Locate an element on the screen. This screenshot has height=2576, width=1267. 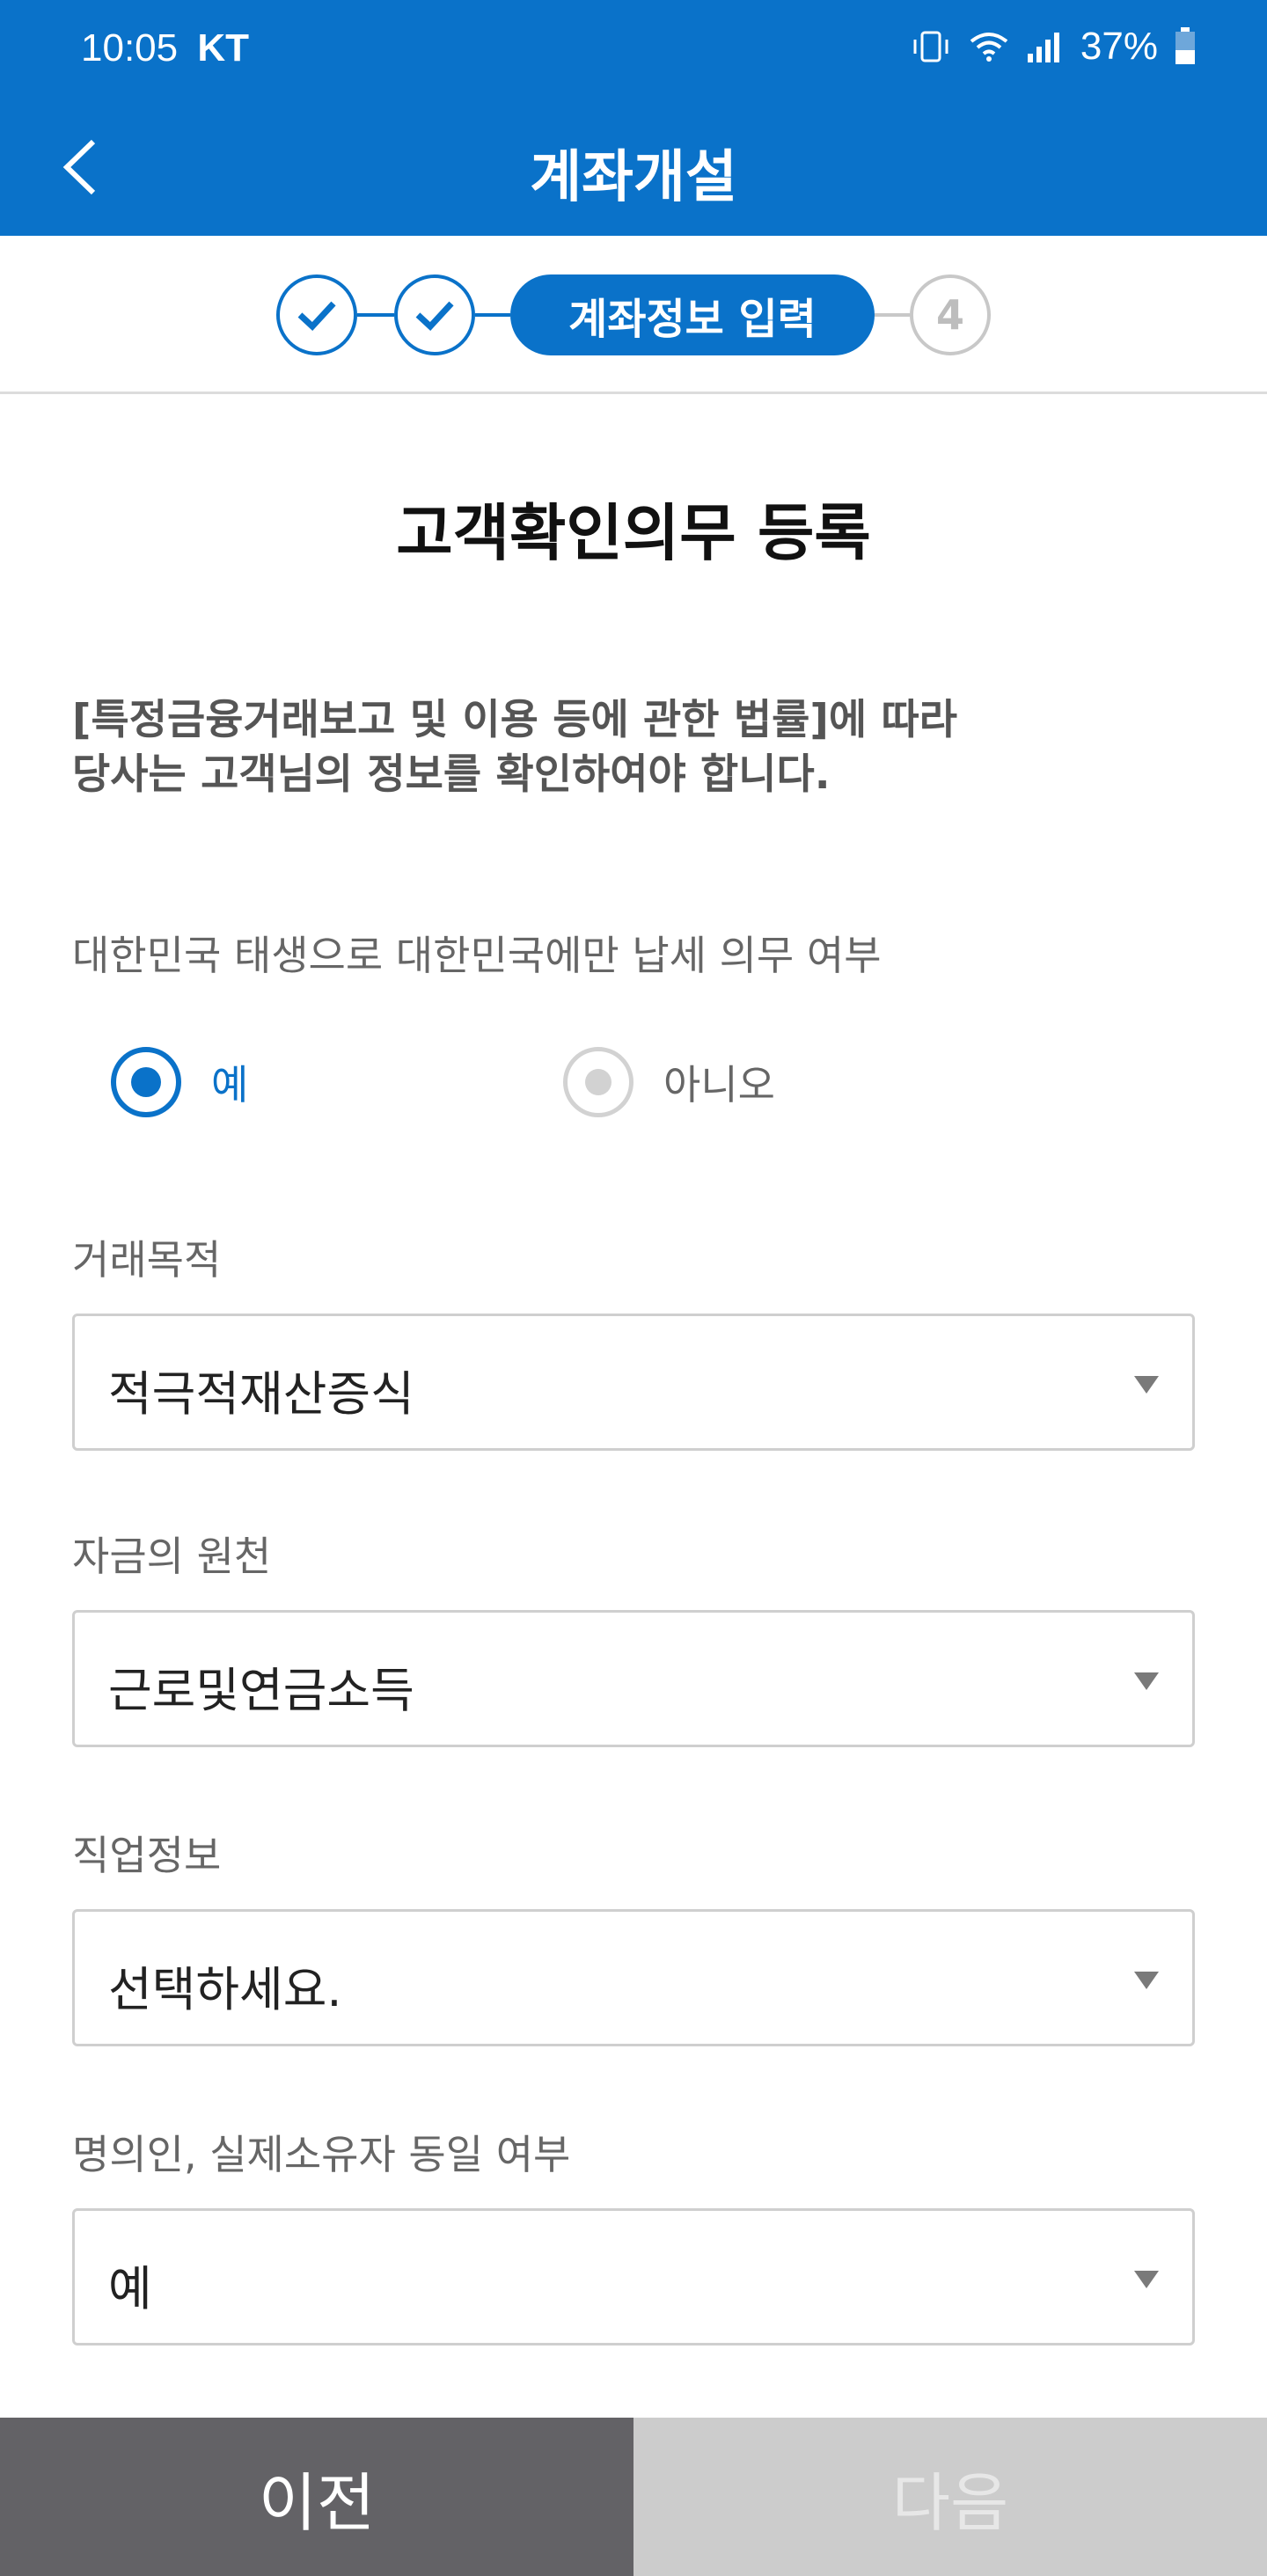
job-select: 선택하세요. is located at coordinates (633, 1977).